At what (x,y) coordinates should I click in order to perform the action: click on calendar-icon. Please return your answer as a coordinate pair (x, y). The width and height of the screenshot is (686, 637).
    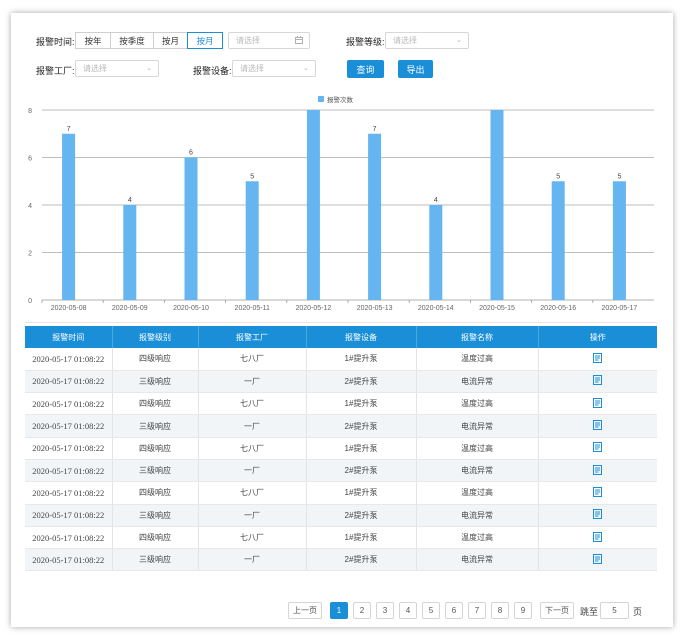
    Looking at the image, I should click on (299, 41).